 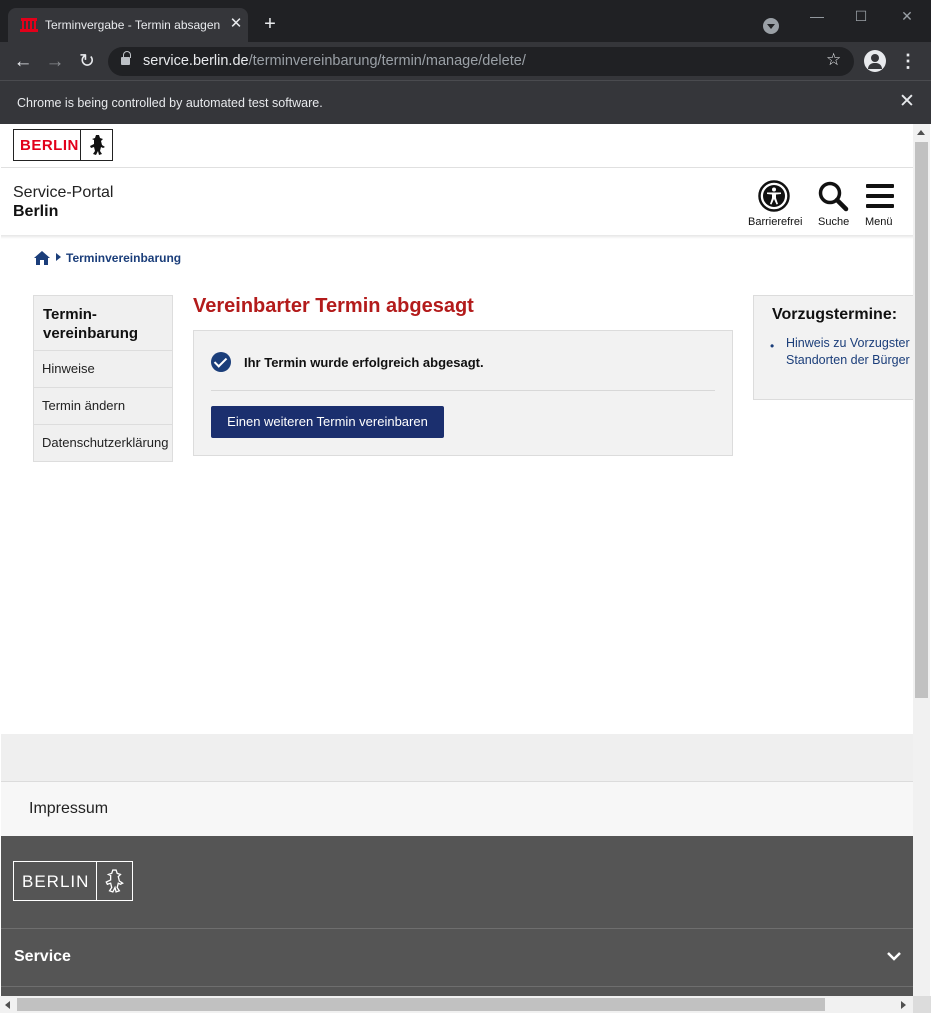 What do you see at coordinates (7, 1005) in the screenshot?
I see `scroll-left-icon` at bounding box center [7, 1005].